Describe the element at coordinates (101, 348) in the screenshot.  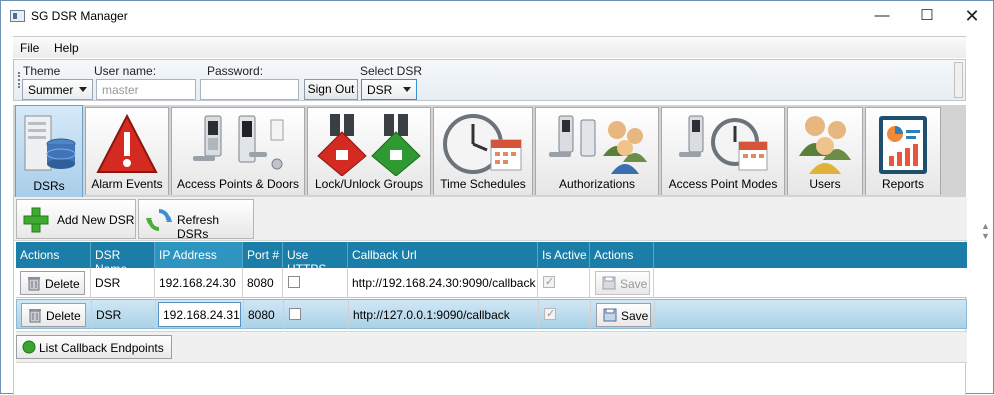
I see `list-callback-endpoints-label: List Callback Endpoints` at that location.